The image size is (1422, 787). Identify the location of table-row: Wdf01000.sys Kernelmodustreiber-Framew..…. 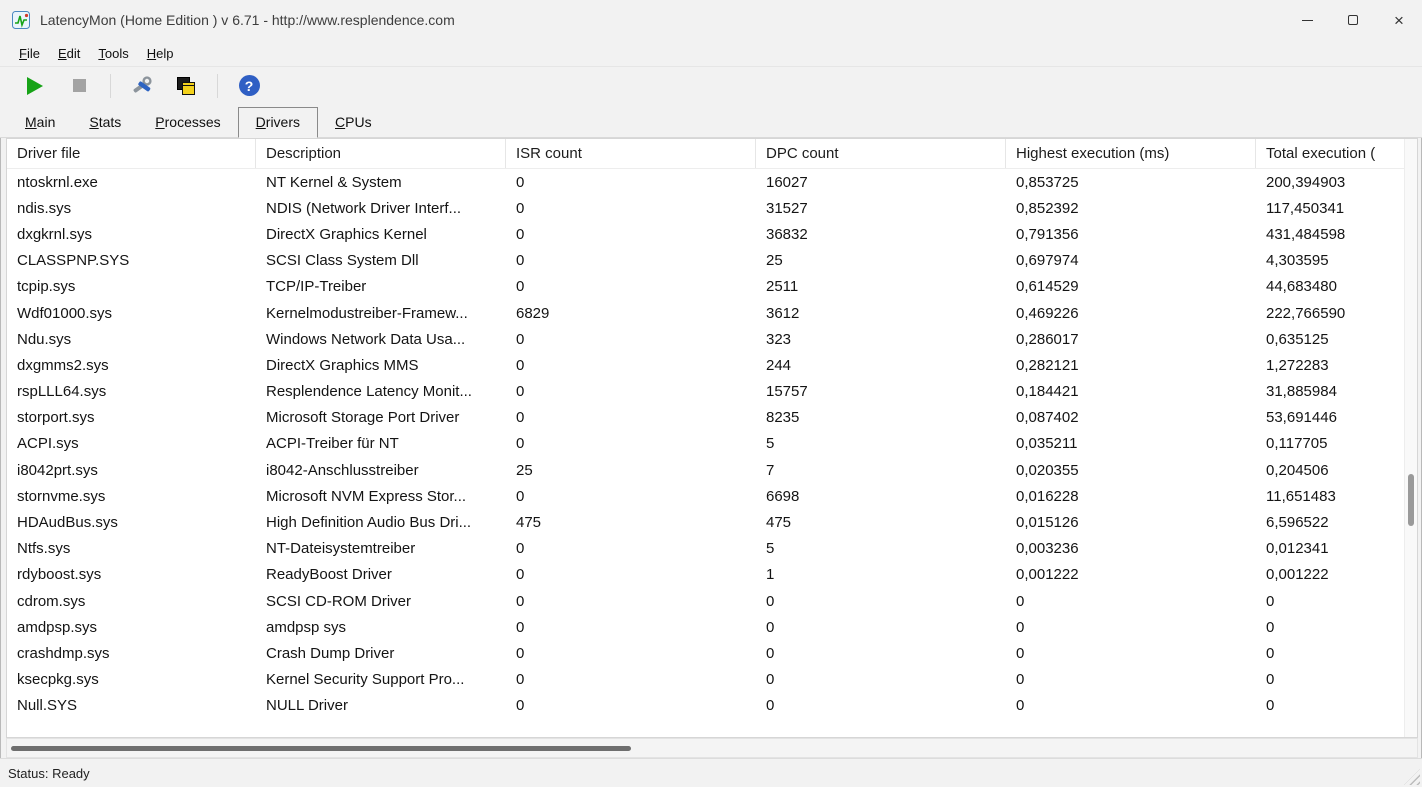
(712, 313).